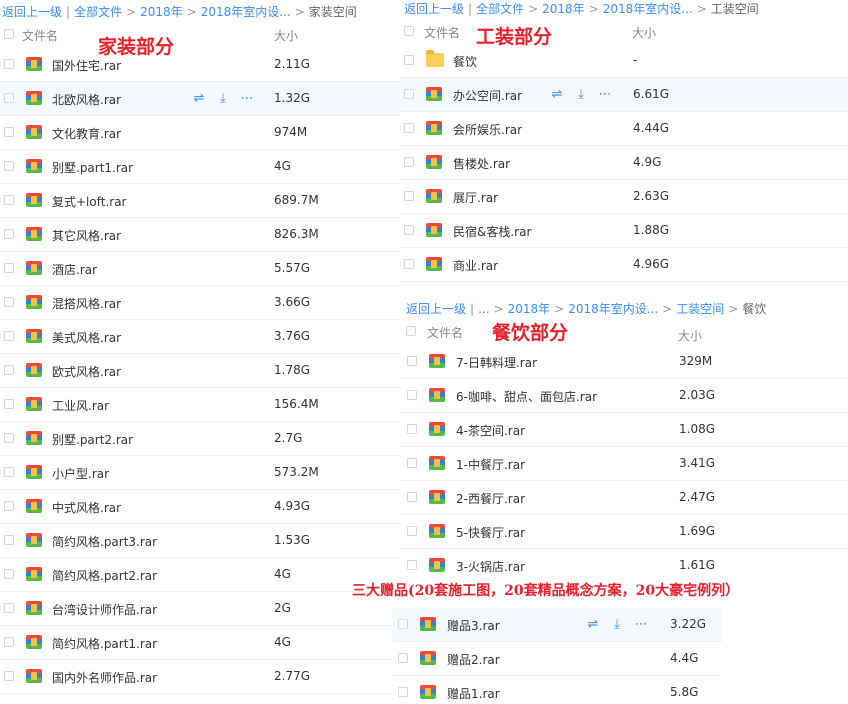 Image resolution: width=848 pixels, height=704 pixels. Describe the element at coordinates (465, 61) in the screenshot. I see `file-name: 餐饮` at that location.